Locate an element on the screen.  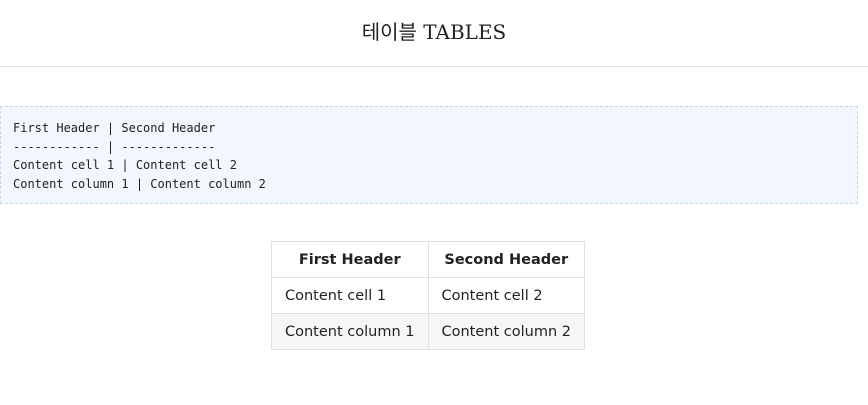
code-line: ------------ | ------------- is located at coordinates (114, 146).